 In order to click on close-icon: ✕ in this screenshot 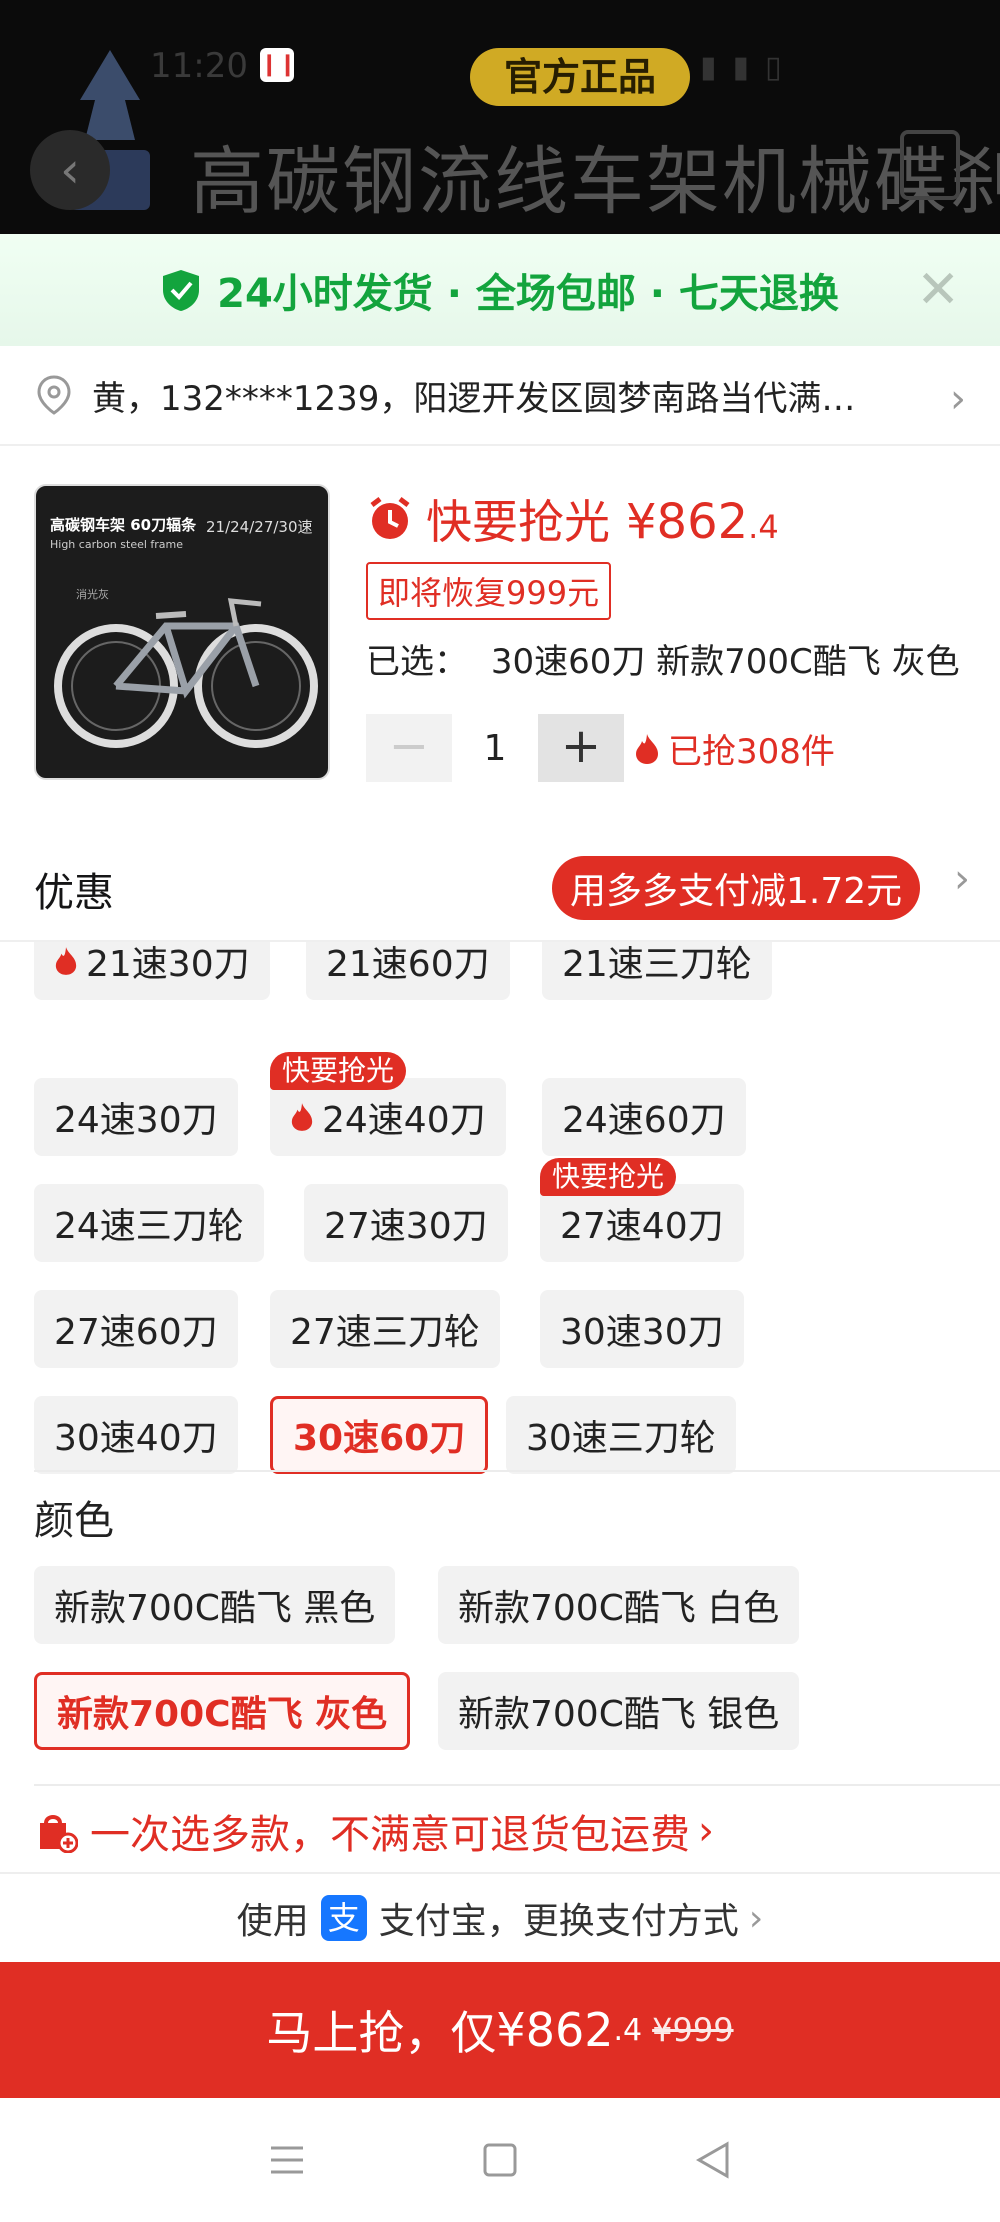, I will do `click(938, 290)`.